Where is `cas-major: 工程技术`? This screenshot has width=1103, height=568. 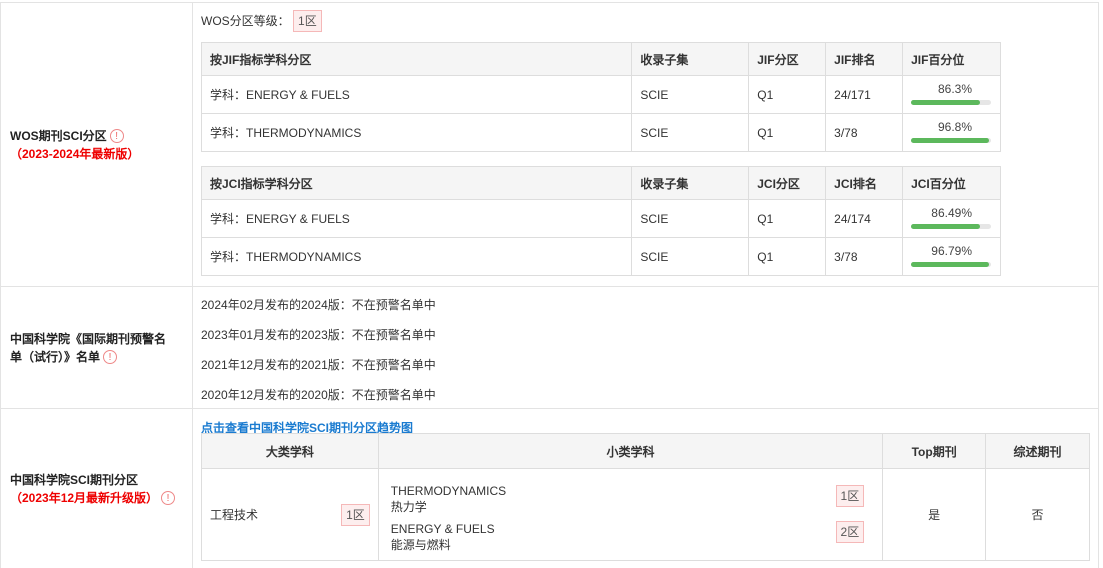 cas-major: 工程技术 is located at coordinates (234, 515).